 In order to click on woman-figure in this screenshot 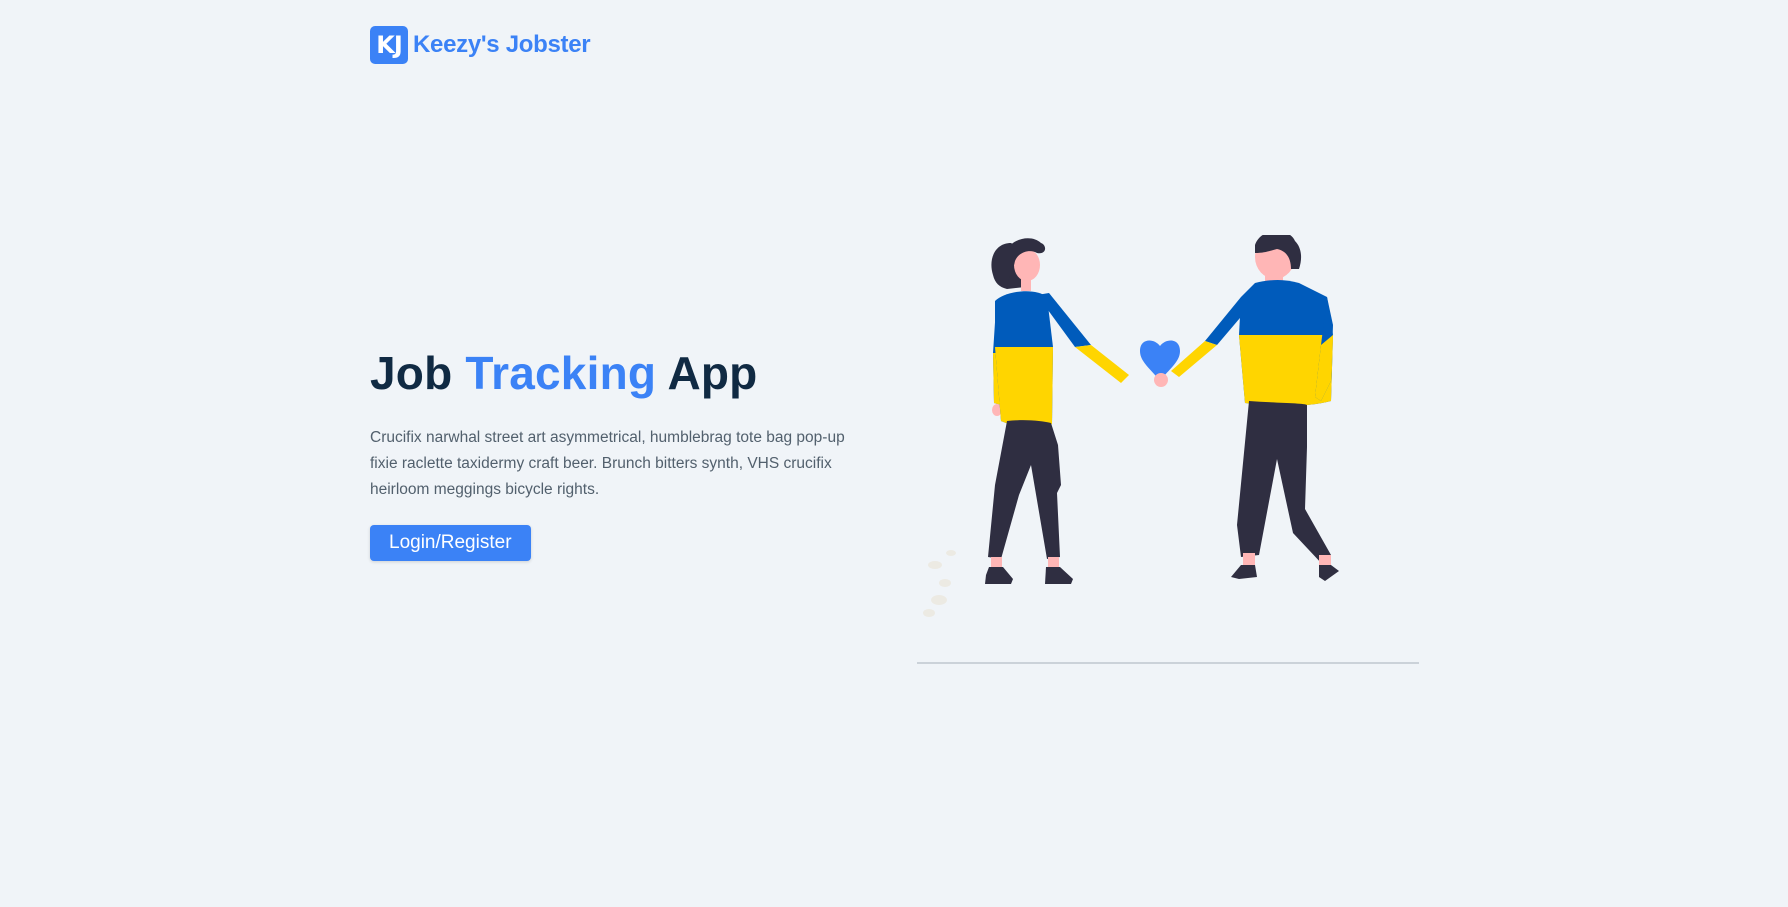, I will do `click(1057, 411)`.